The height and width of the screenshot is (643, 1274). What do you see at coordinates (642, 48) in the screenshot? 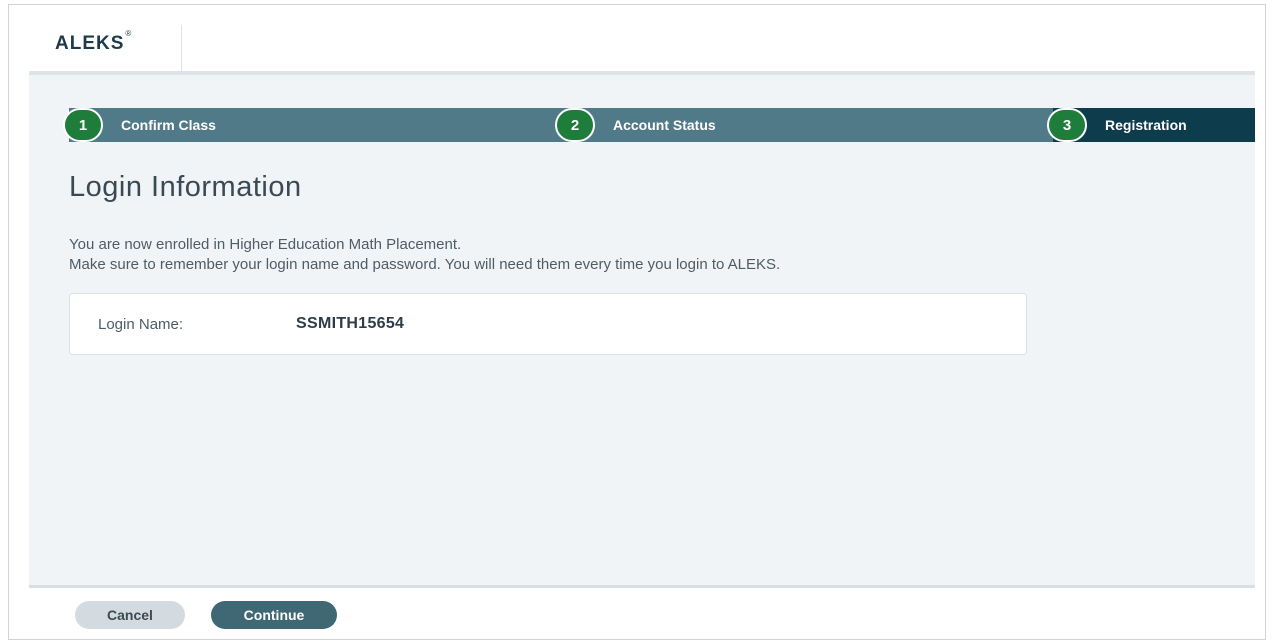
I see `header: ALEKS®` at bounding box center [642, 48].